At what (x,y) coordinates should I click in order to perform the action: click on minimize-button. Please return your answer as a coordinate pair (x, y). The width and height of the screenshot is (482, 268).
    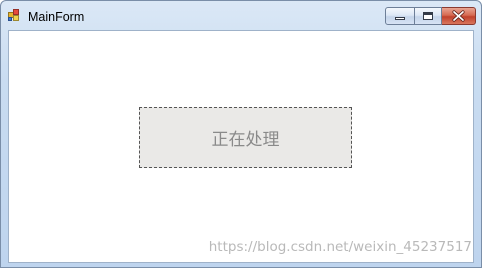
    Looking at the image, I should click on (400, 16).